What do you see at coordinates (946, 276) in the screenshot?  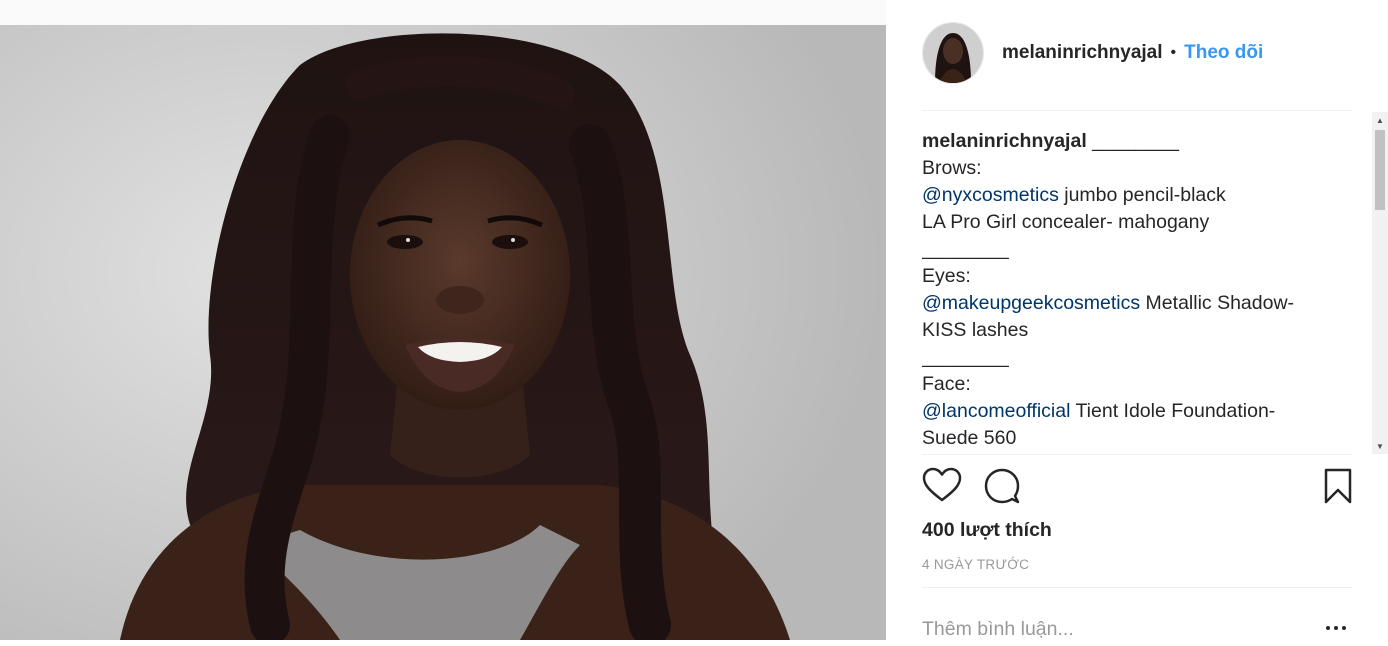 I see `caption-text: Eyes:` at bounding box center [946, 276].